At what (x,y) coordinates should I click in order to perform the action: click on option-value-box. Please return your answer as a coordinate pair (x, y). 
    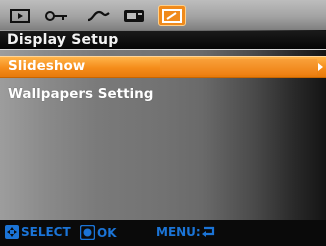
    Looking at the image, I should click on (238, 67).